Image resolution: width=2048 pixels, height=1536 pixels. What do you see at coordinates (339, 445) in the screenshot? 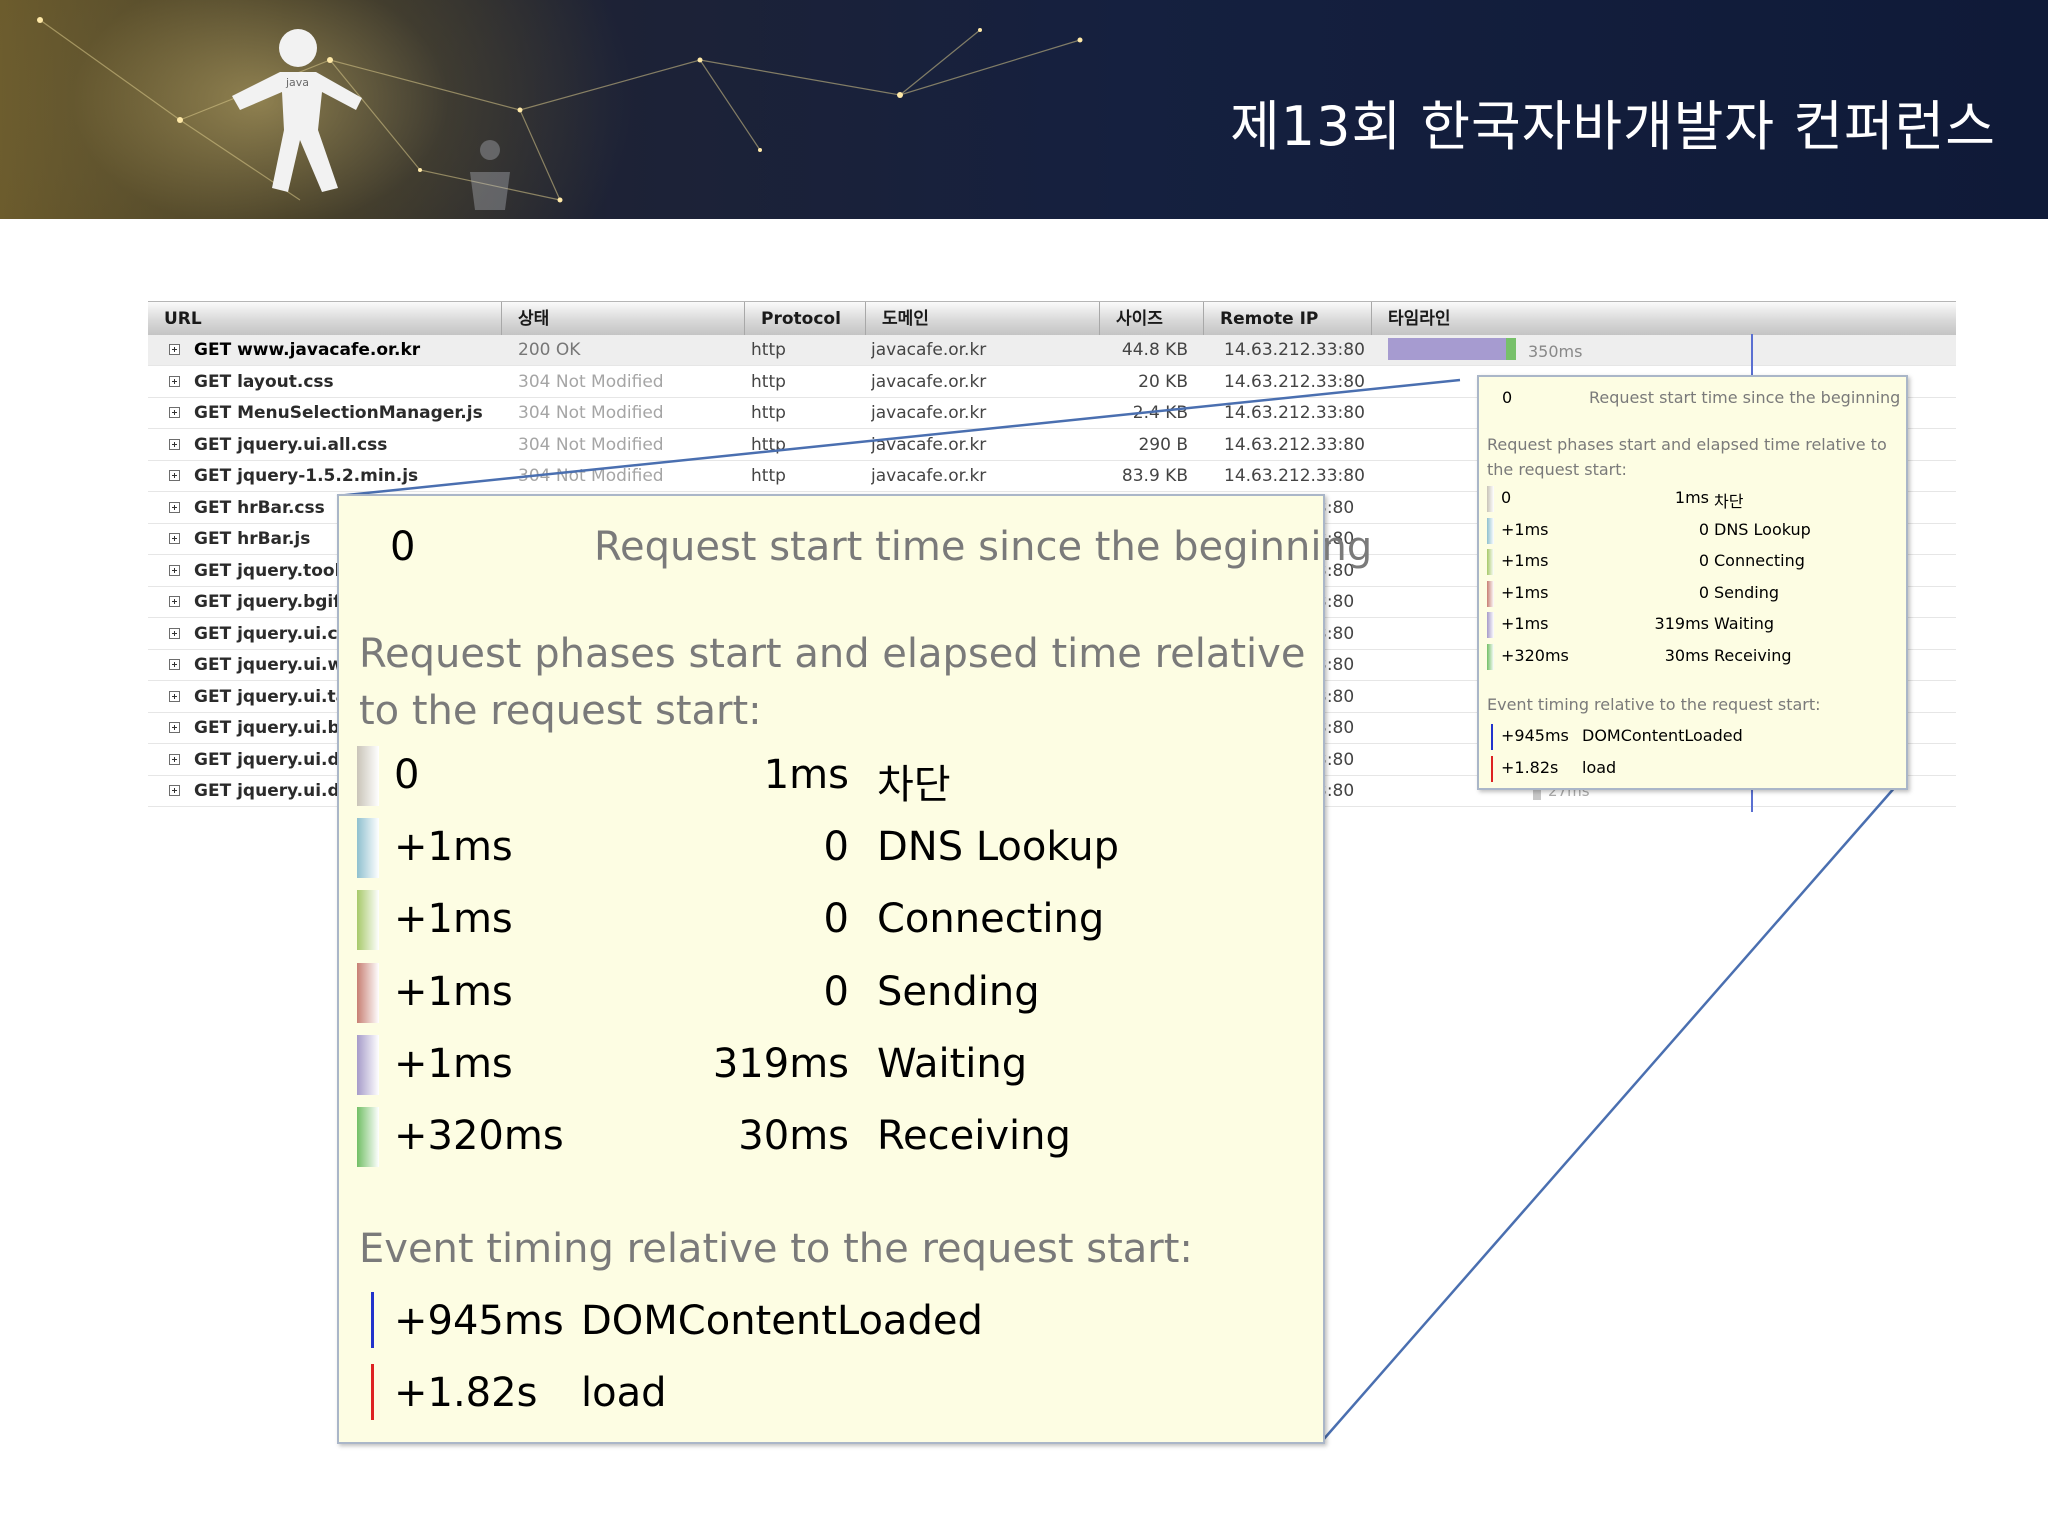
I see `request-url: GET jquery.ui.all.css` at bounding box center [339, 445].